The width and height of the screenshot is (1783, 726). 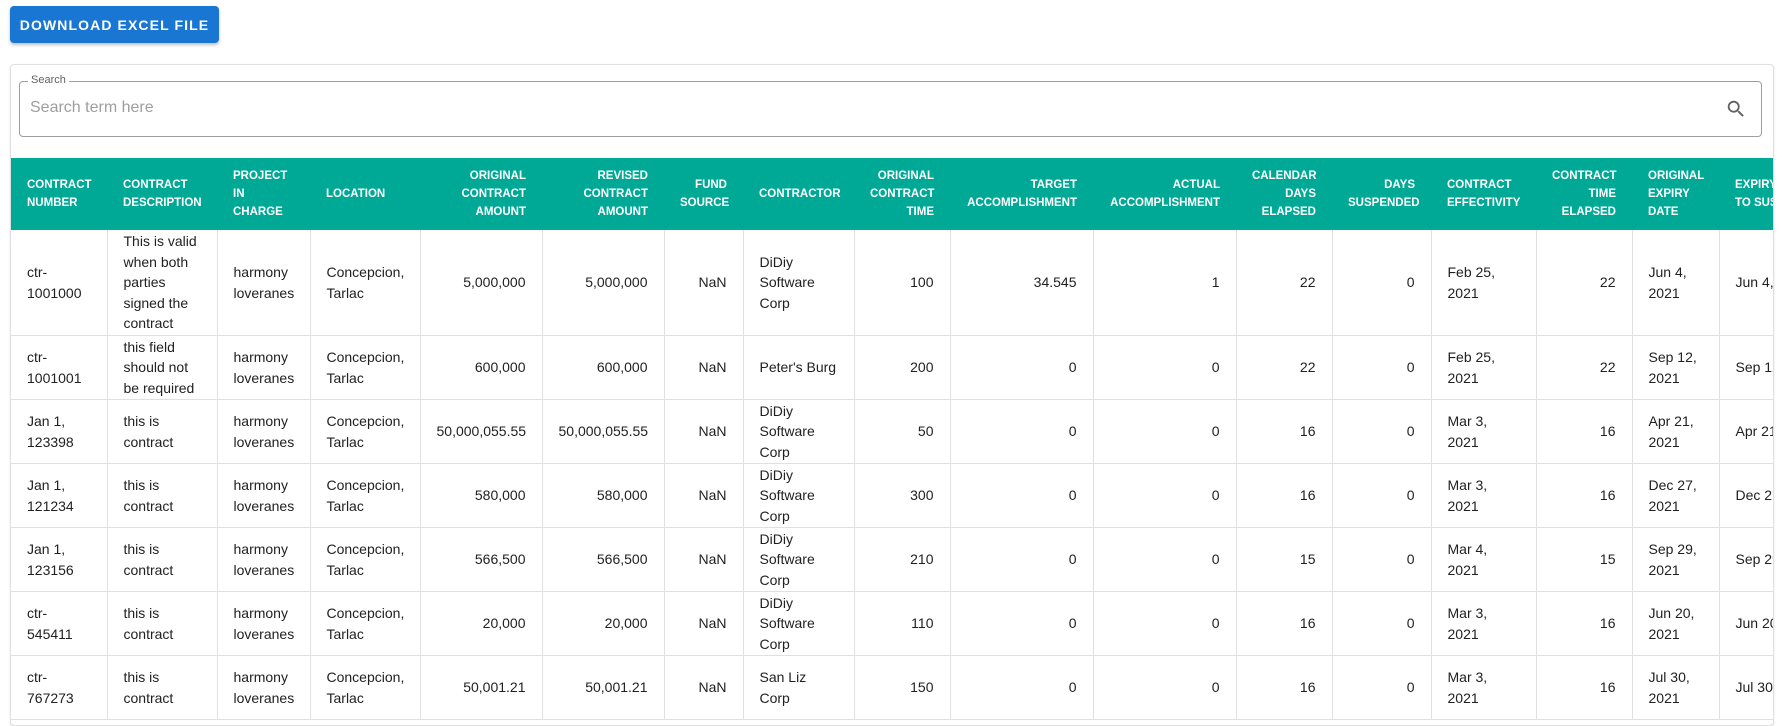 I want to click on table-cell: ctr-545411, so click(x=59, y=623).